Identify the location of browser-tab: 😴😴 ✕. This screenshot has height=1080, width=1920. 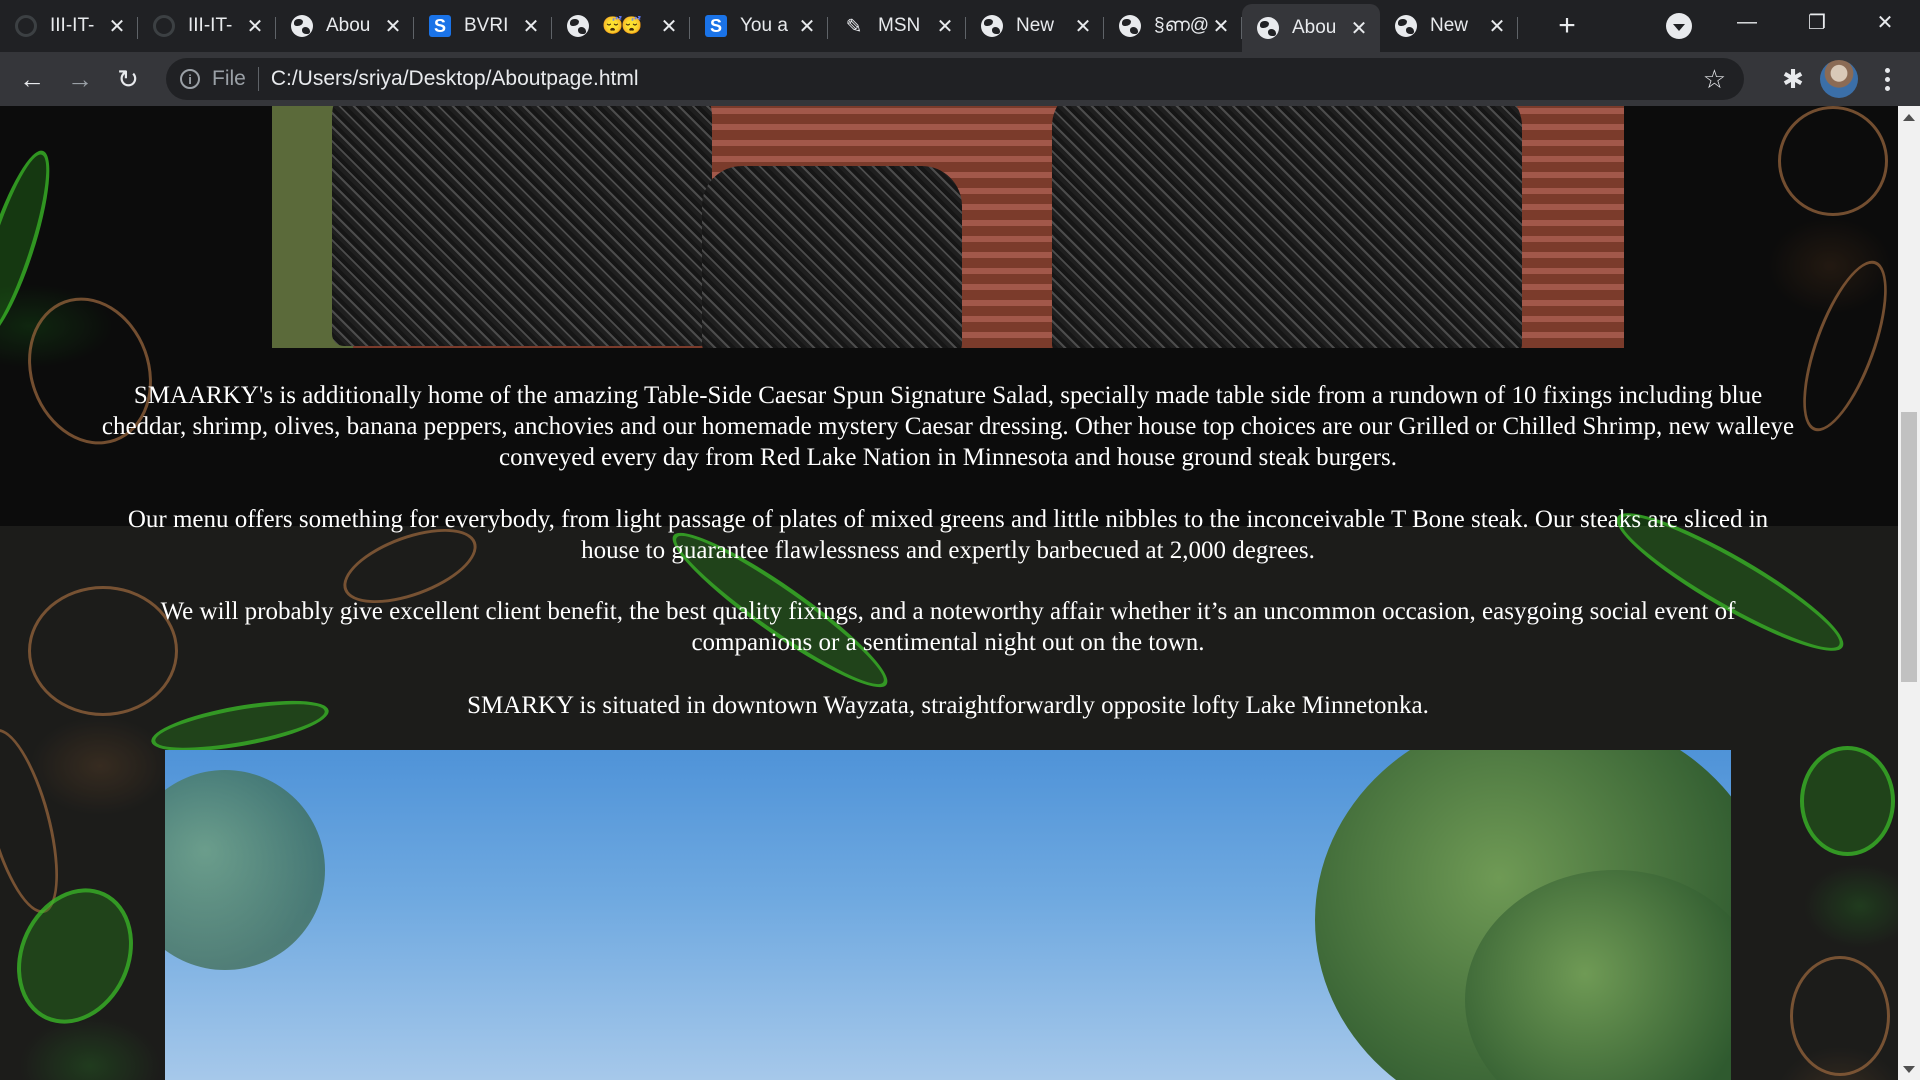
(621, 26).